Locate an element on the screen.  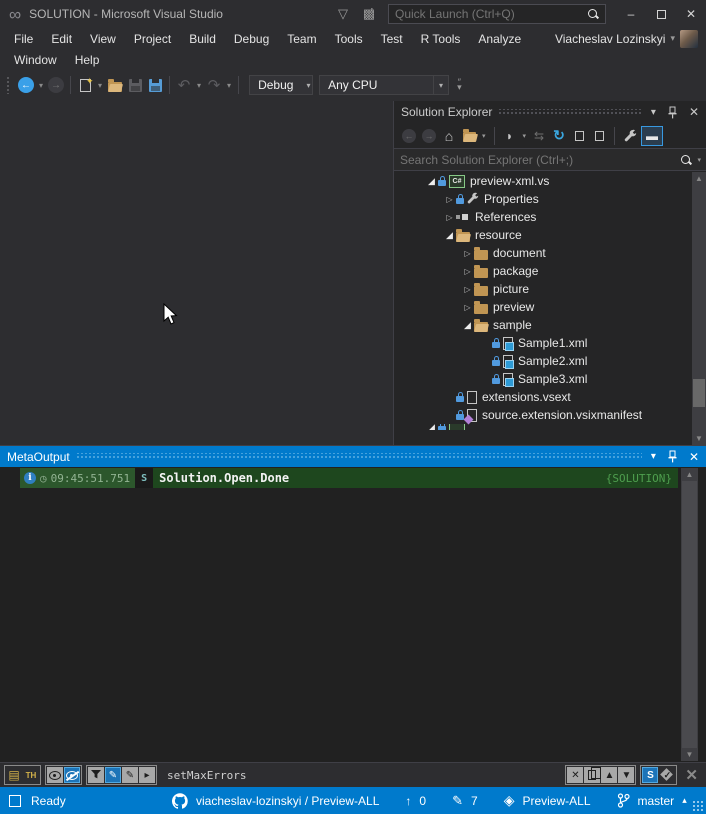
branch-name: master is located at coordinates (656, 801).